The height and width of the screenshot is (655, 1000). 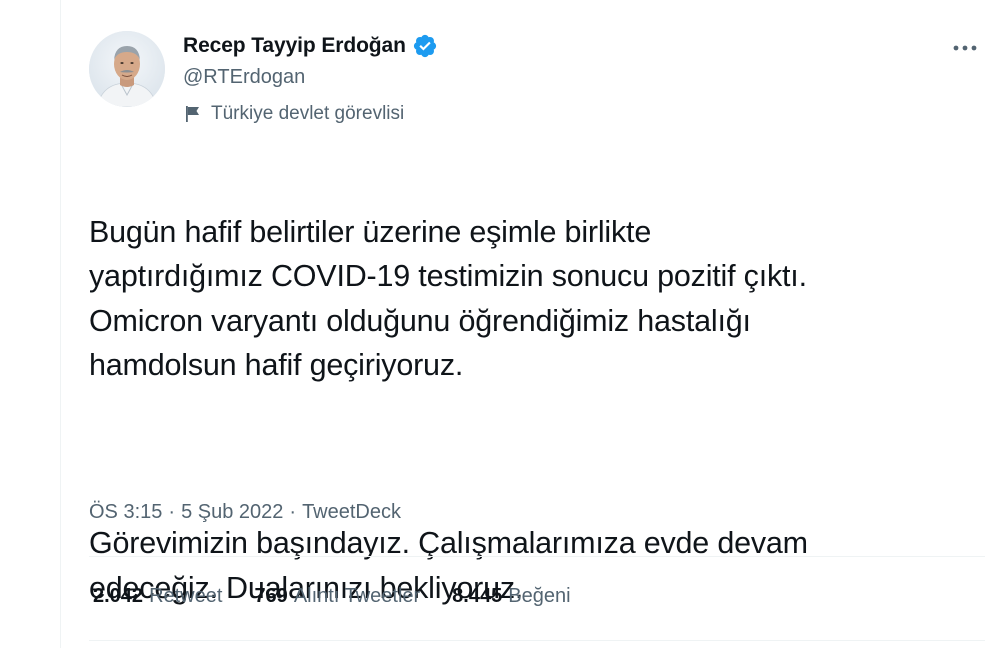 I want to click on retweets-stat: 2.042 Retweet, so click(x=157, y=596).